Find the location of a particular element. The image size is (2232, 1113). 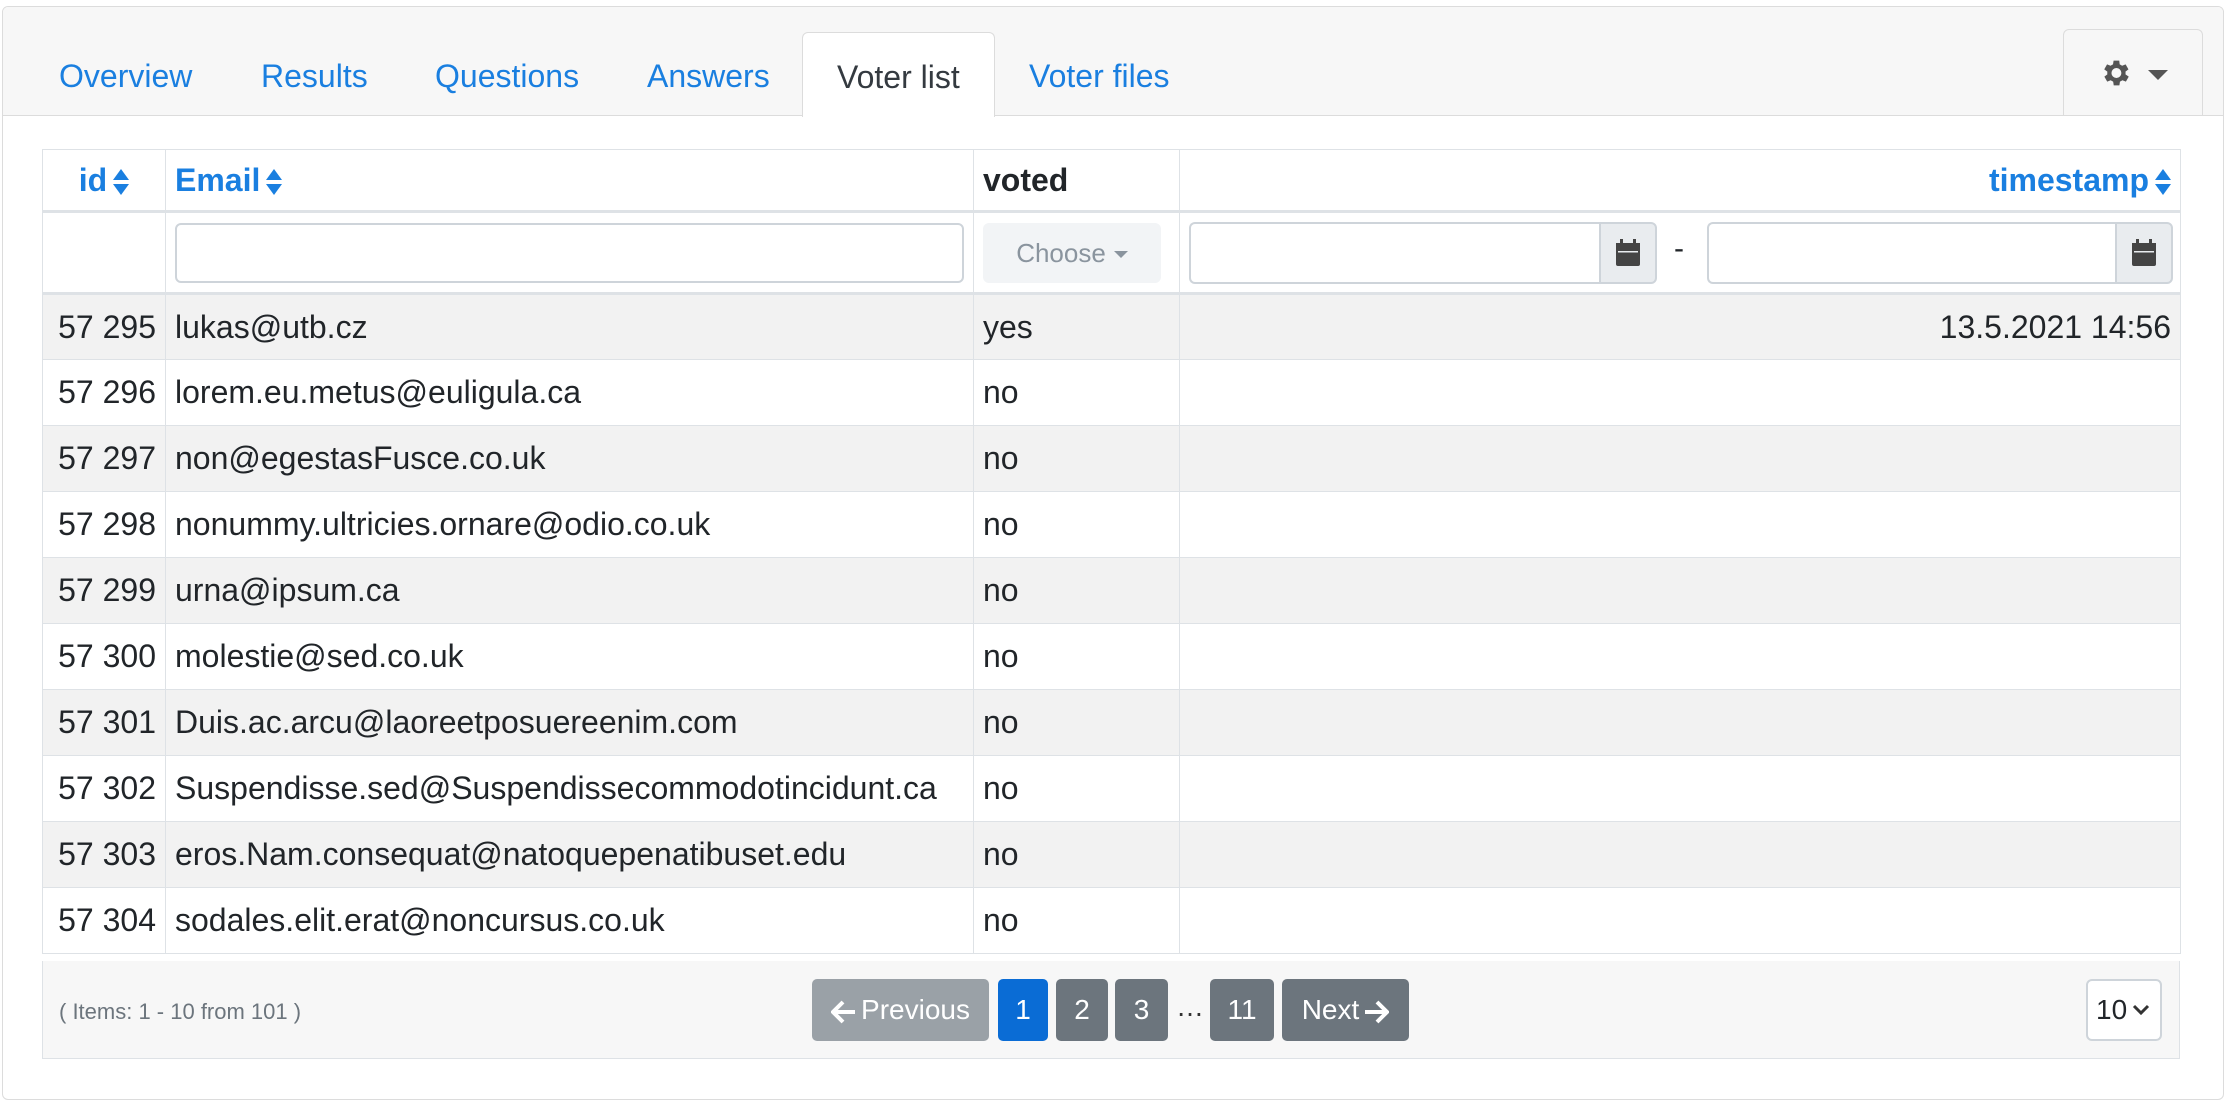

gear-icon is located at coordinates (2116, 73).